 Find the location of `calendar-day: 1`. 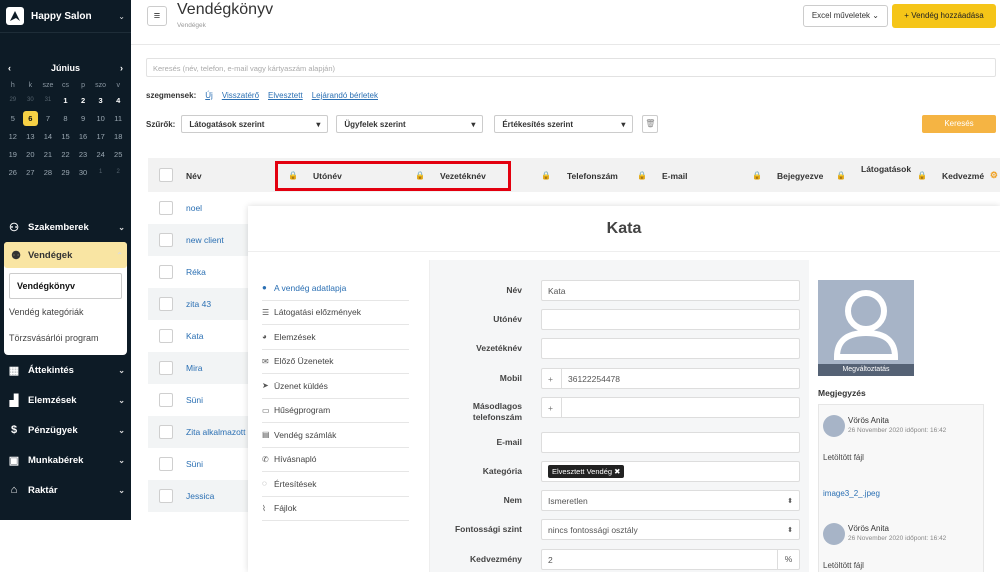

calendar-day: 1 is located at coordinates (101, 172).